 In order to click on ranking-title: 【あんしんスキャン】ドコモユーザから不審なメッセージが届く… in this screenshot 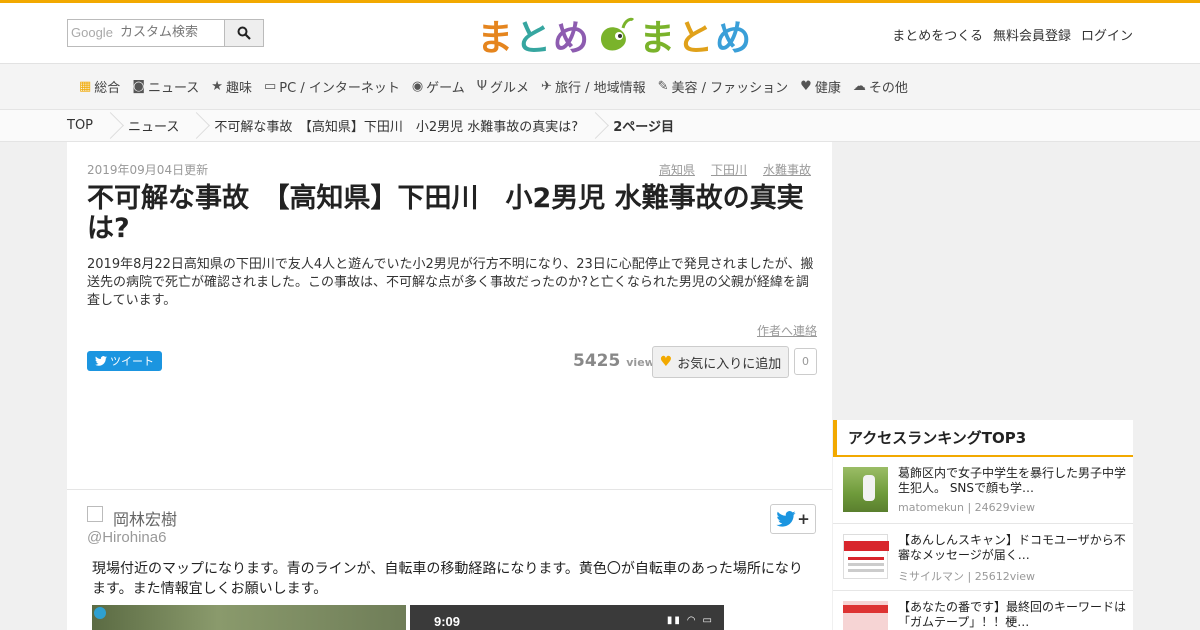, I will do `click(1013, 548)`.